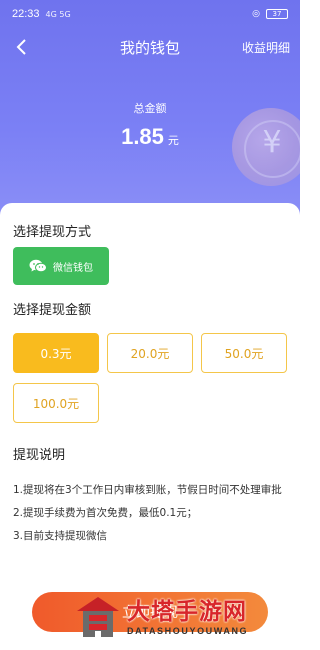 The height and width of the screenshot is (650, 320). What do you see at coordinates (150, 14) in the screenshot?
I see `status-bar: 22:33 4G 5G ◎ 37` at bounding box center [150, 14].